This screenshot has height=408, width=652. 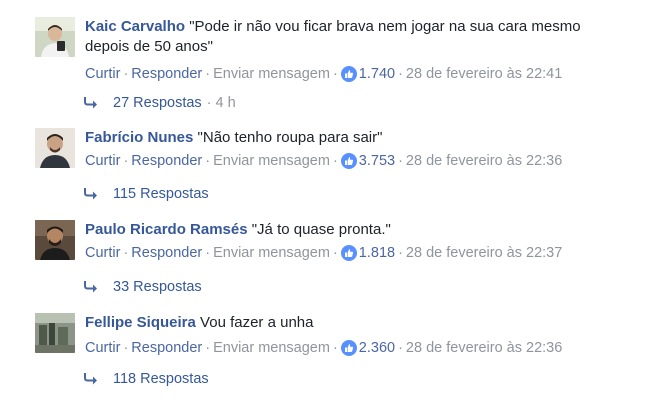 What do you see at coordinates (257, 322) in the screenshot?
I see `comment-text-line1: Vou fazer a unha` at bounding box center [257, 322].